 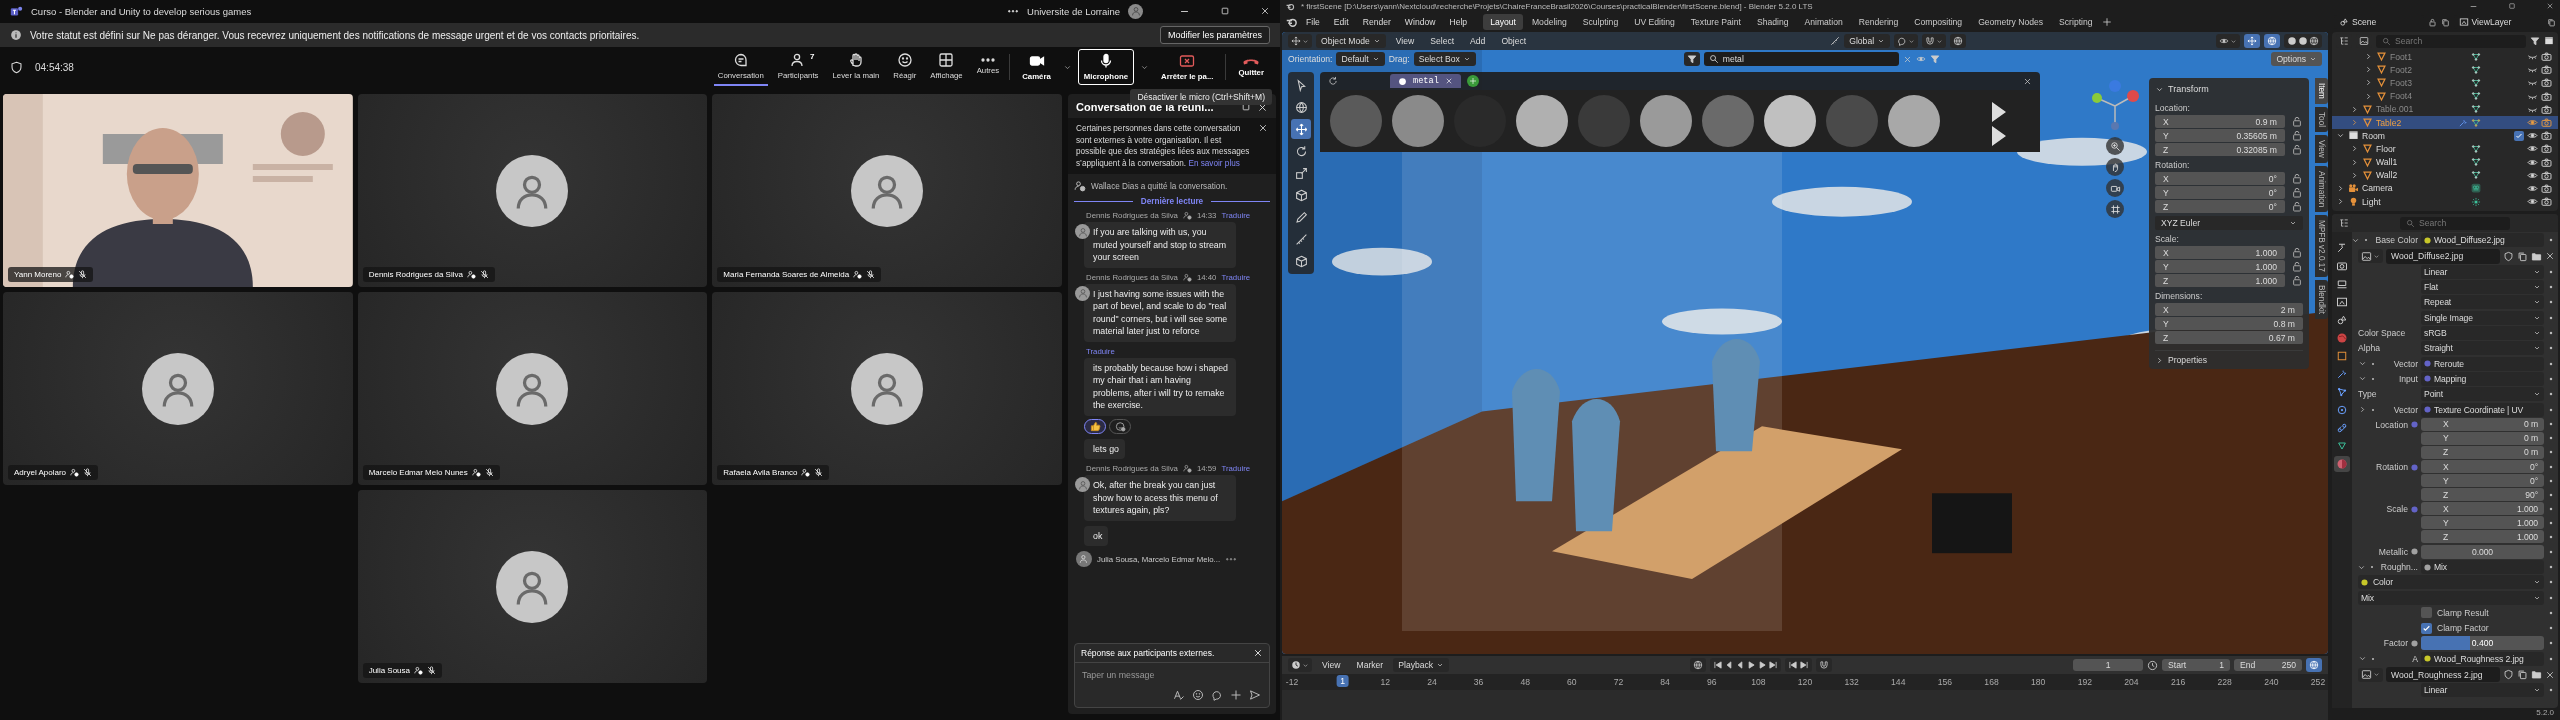 I want to click on number-field: Z 1.000, so click(x=2482, y=537).